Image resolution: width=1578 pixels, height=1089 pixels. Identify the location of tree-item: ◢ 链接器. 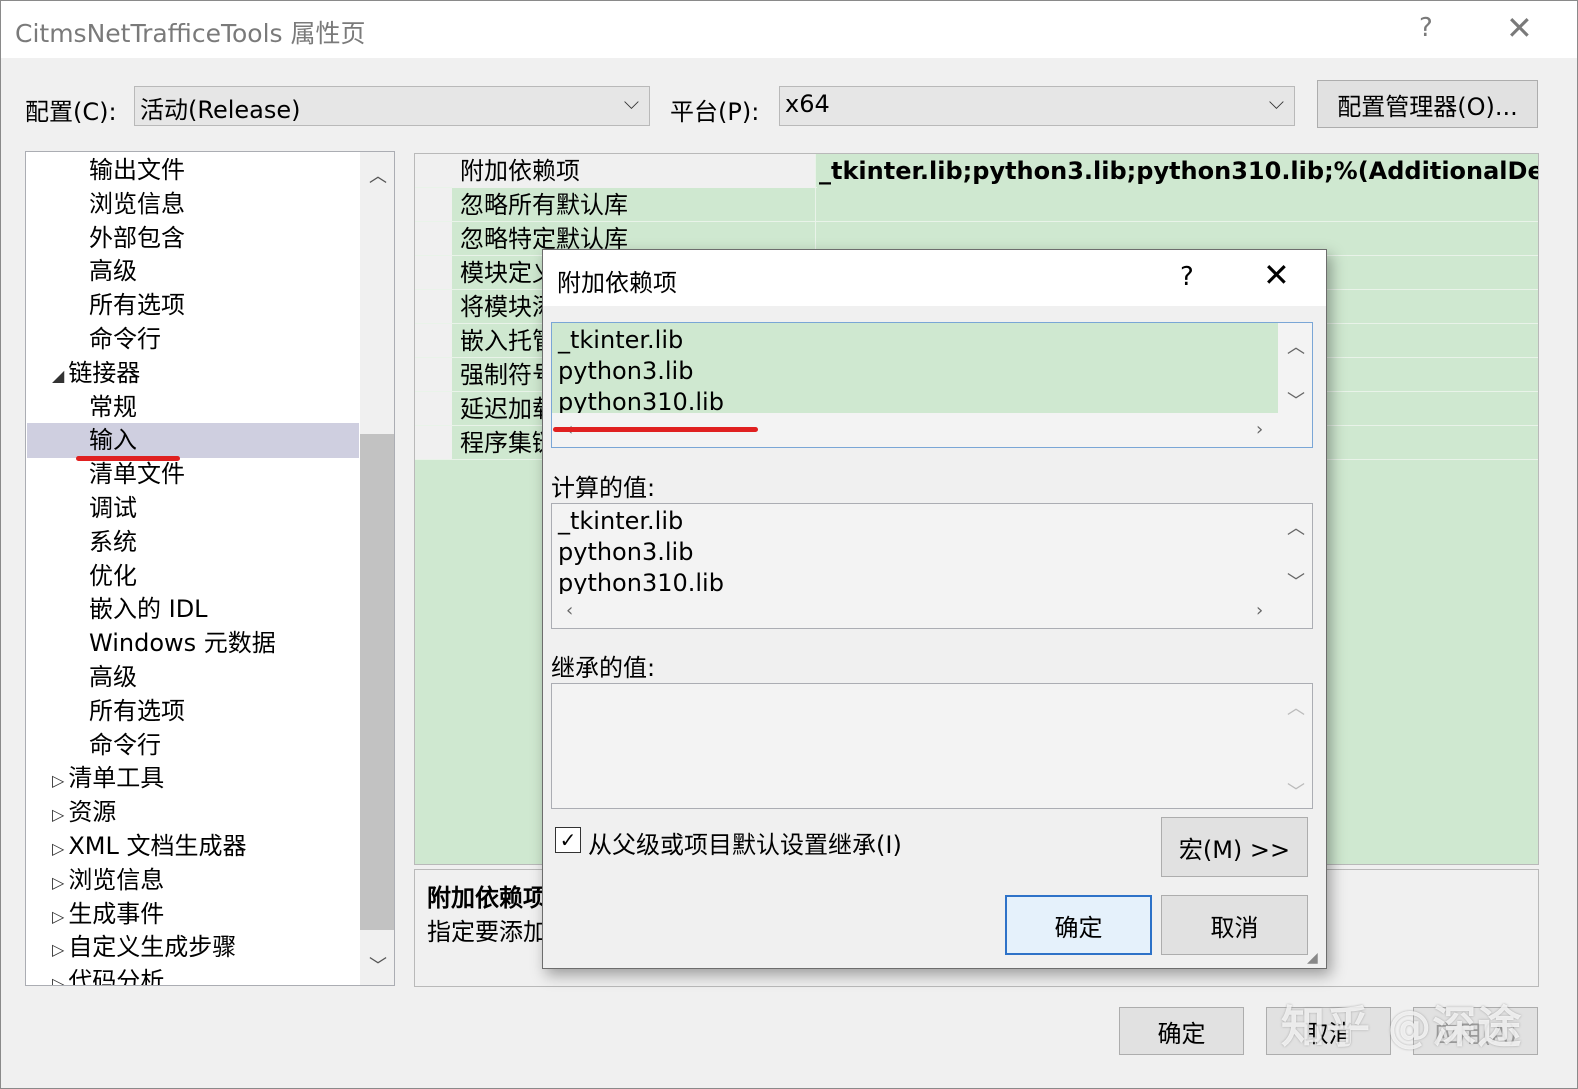
(96, 373).